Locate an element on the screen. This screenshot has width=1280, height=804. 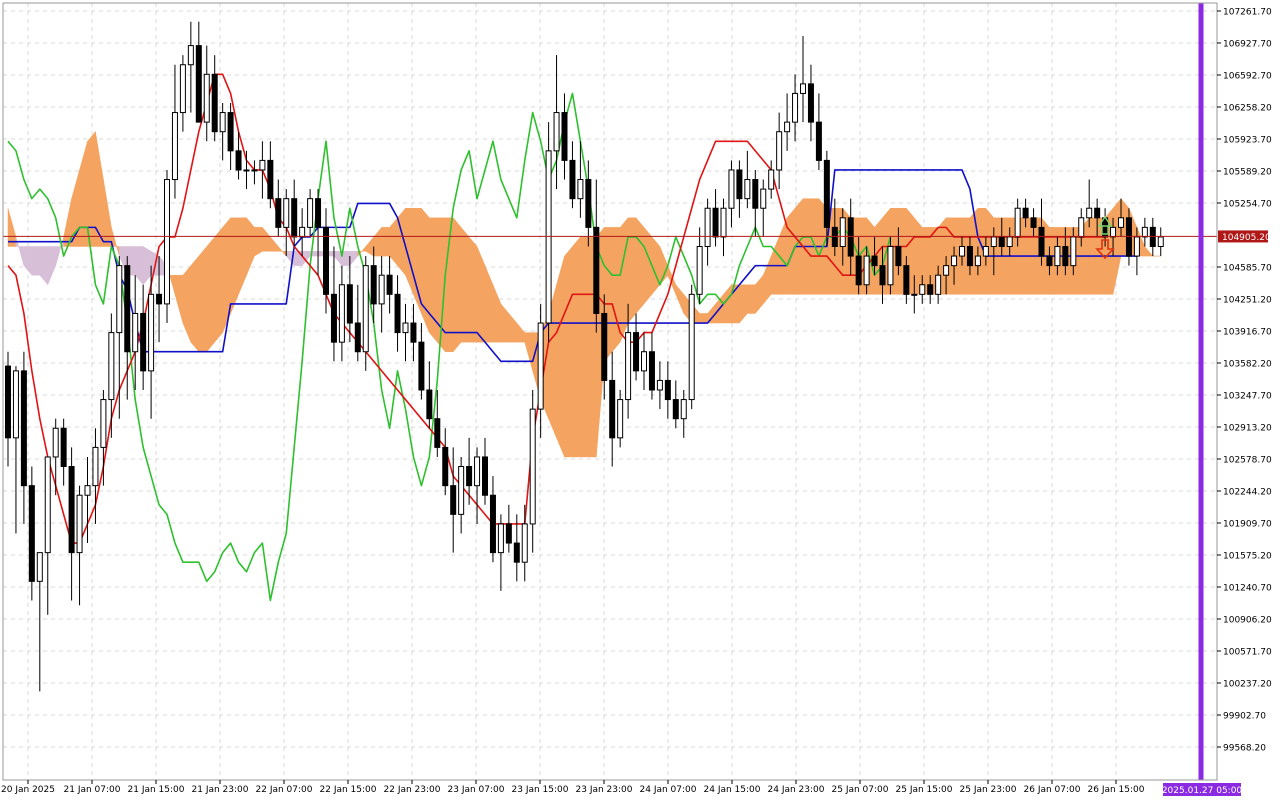
price-tick-label: 99902.70 is located at coordinates (1244, 717).